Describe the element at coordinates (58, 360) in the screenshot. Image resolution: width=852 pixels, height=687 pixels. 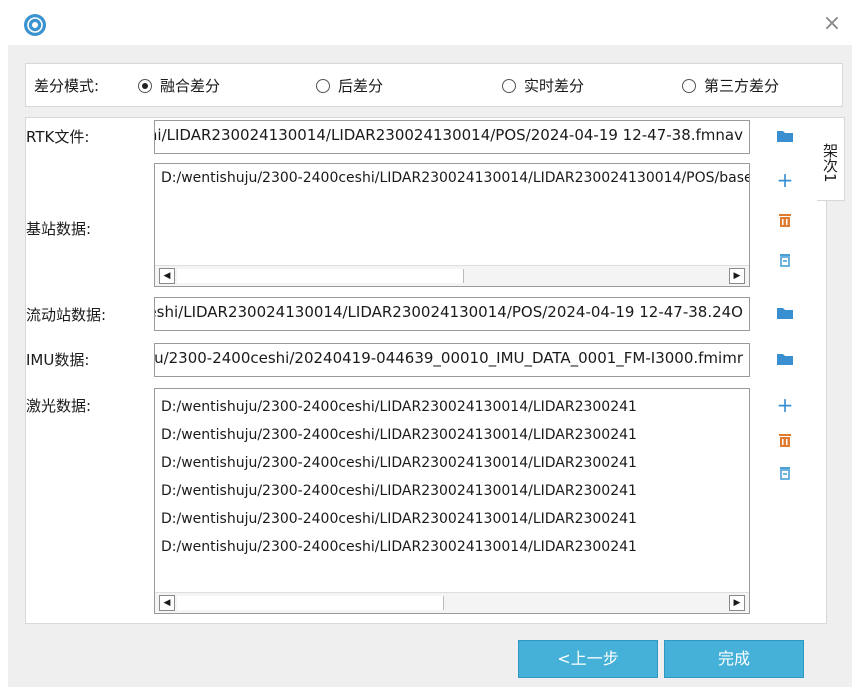
I see `imu-data-label: IMU数据:` at that location.